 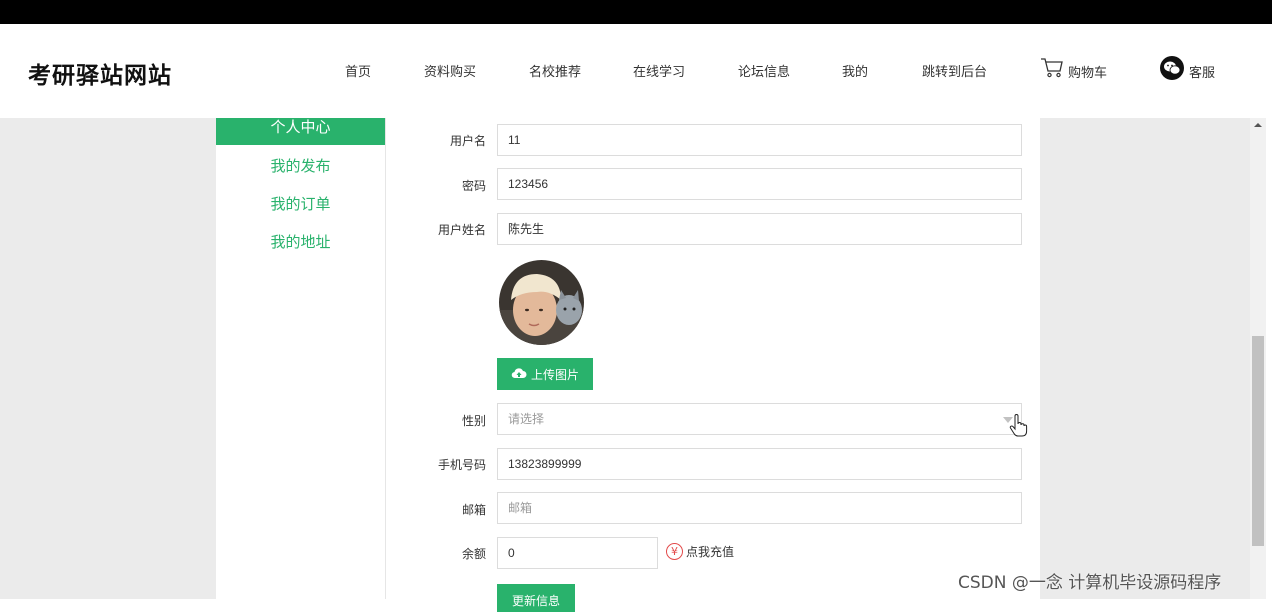 I want to click on cart-icon, so click(x=1052, y=68).